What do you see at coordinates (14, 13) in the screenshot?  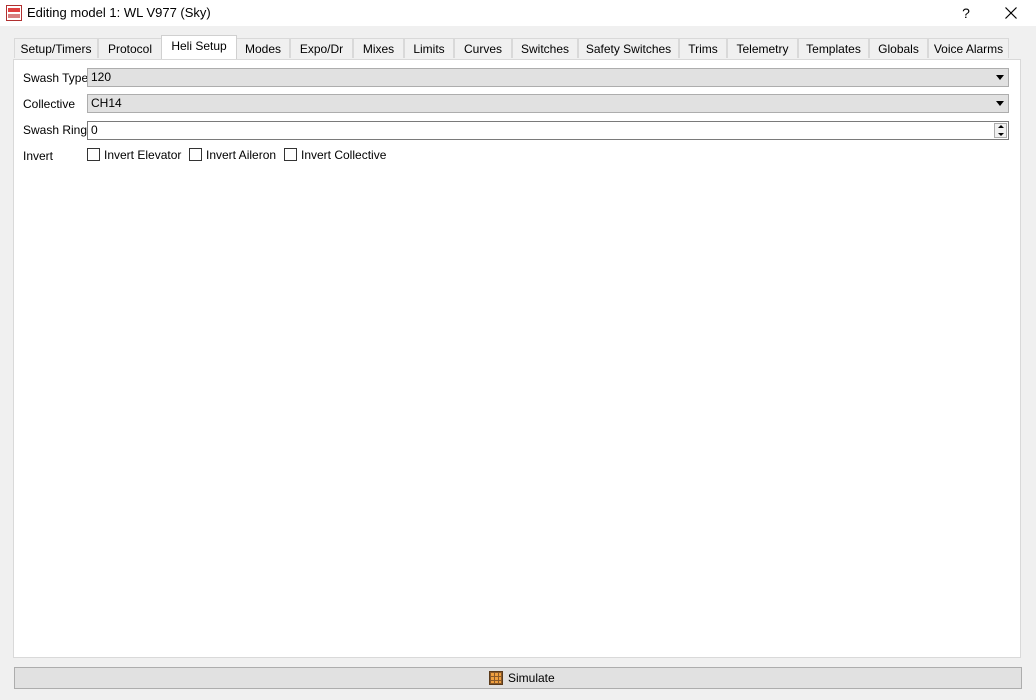 I see `companion-app-icon` at bounding box center [14, 13].